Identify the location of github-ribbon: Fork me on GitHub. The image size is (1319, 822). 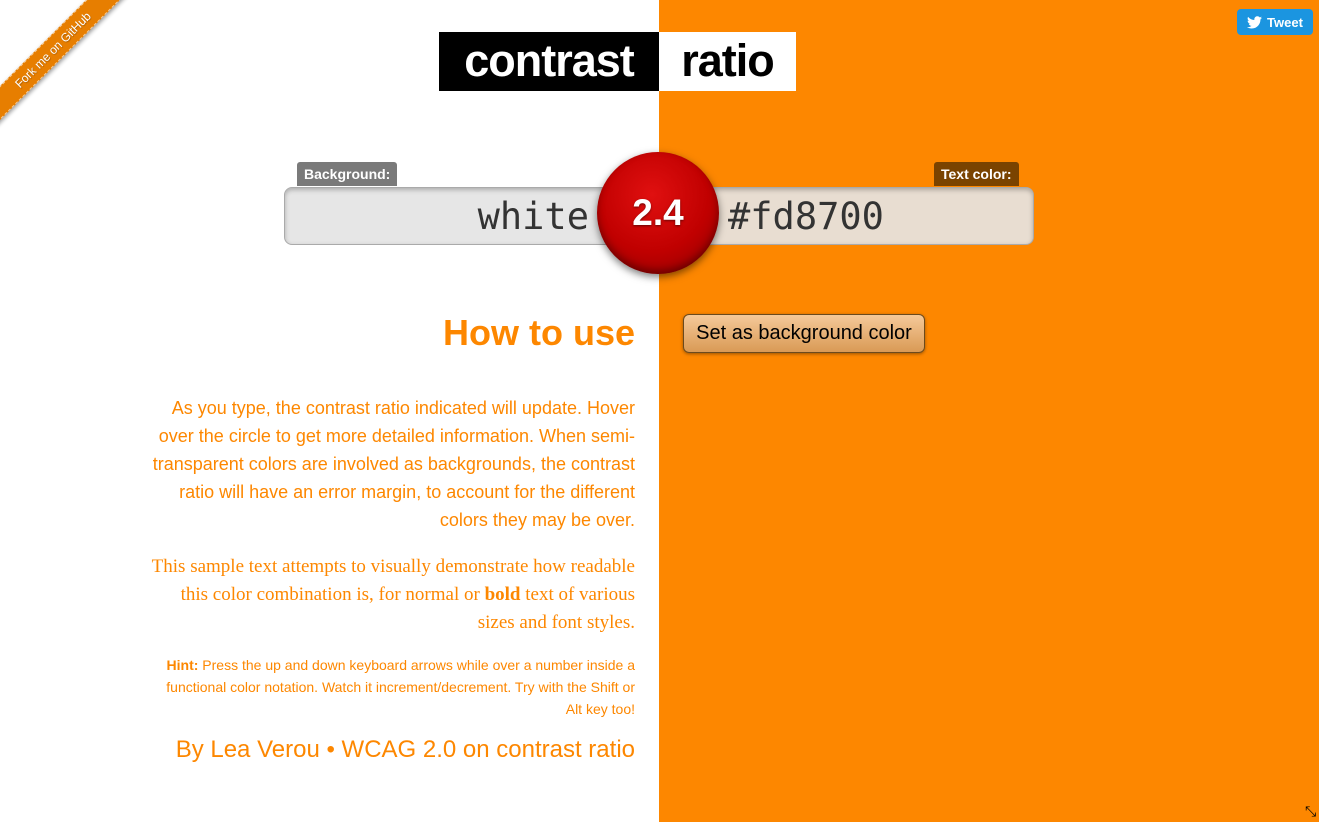
(70, 70).